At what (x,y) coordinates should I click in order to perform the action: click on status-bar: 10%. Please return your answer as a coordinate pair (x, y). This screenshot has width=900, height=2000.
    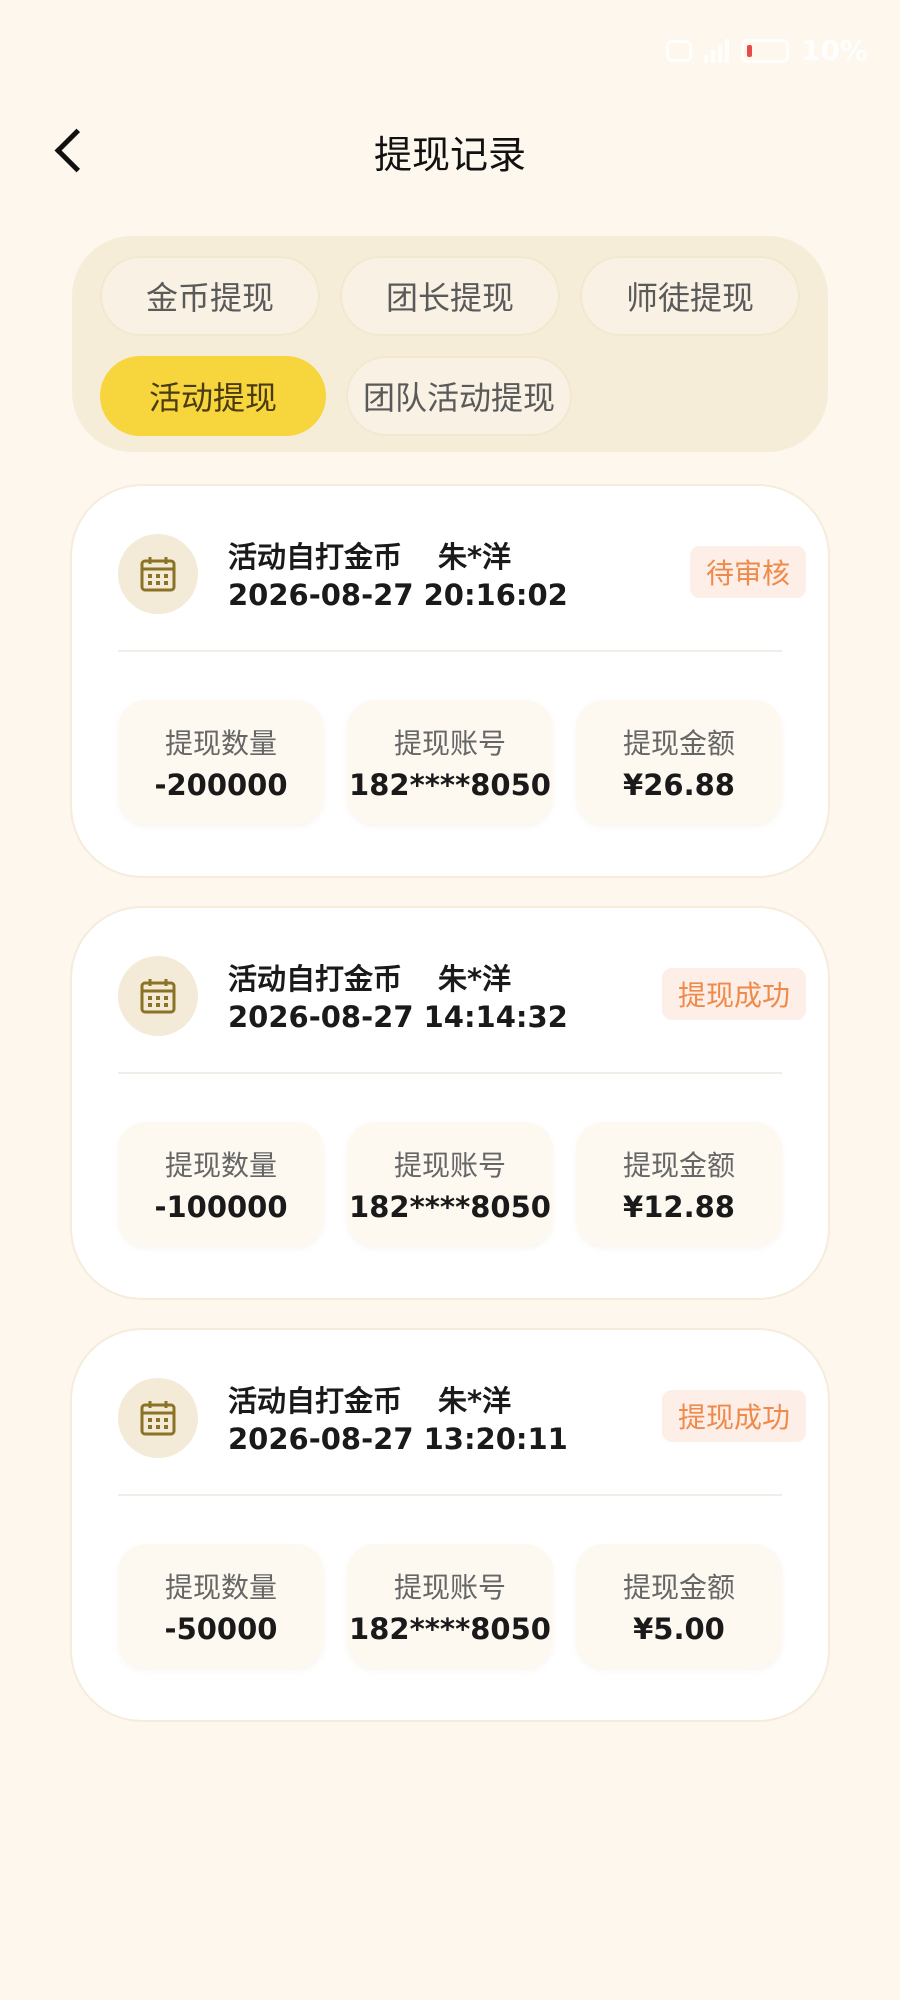
    Looking at the image, I should click on (766, 50).